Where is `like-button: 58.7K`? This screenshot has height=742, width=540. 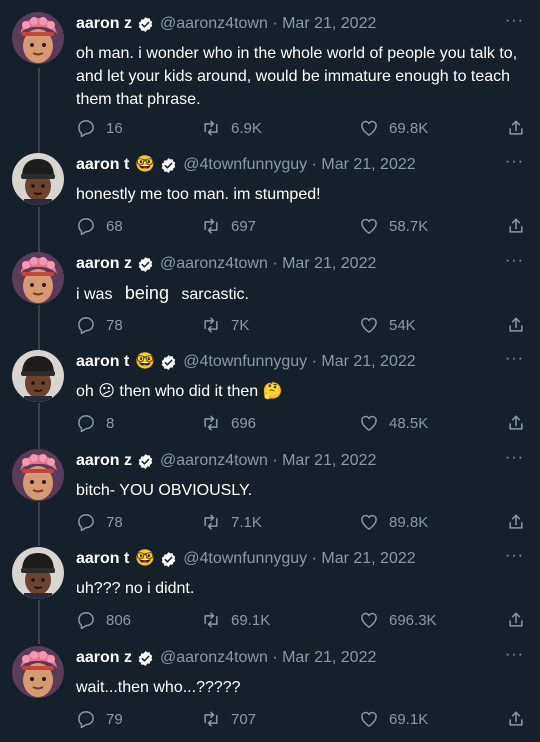 like-button: 58.7K is located at coordinates (393, 226).